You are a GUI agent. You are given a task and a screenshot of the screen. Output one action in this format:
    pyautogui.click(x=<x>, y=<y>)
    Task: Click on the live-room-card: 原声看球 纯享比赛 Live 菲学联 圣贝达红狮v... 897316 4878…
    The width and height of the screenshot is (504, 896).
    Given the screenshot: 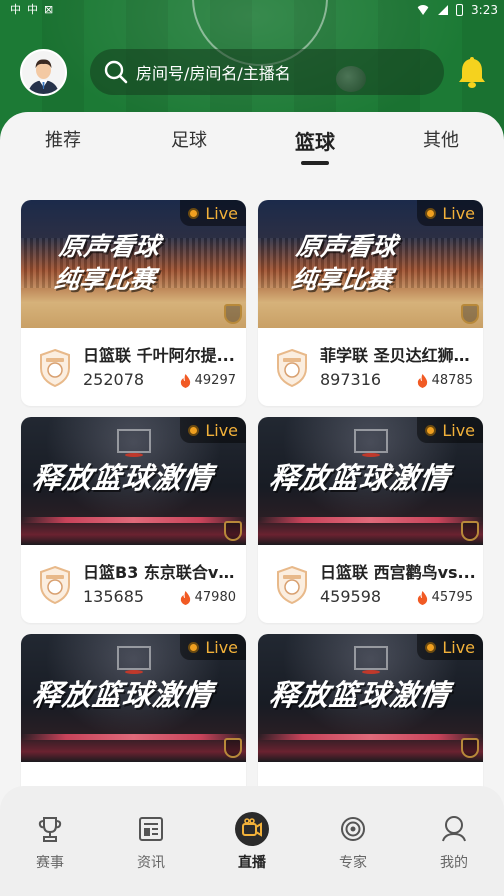 What is the action you would take?
    pyautogui.click(x=370, y=303)
    